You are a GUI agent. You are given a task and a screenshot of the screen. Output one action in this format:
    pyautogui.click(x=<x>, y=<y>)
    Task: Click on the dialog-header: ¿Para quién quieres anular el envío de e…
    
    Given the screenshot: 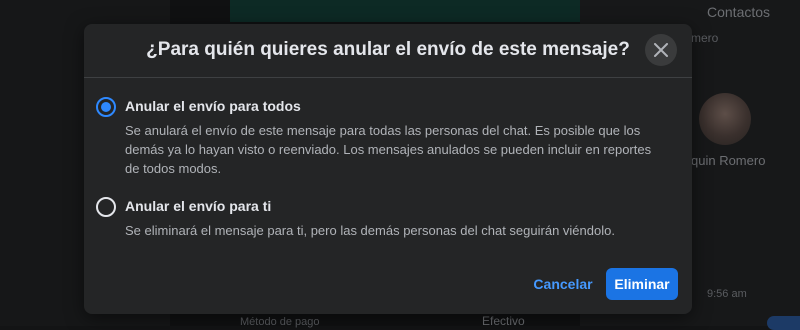 What is the action you would take?
    pyautogui.click(x=388, y=51)
    